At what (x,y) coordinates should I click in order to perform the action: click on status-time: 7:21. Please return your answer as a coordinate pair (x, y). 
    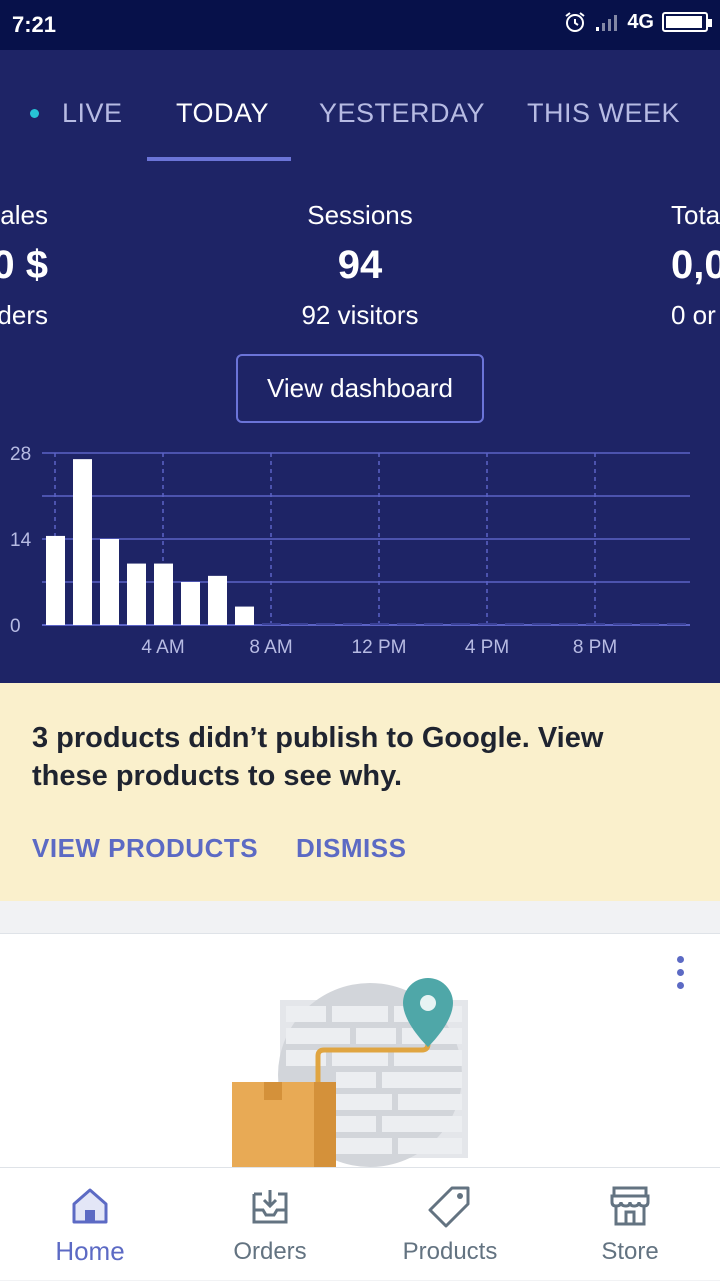
    Looking at the image, I should click on (34, 24).